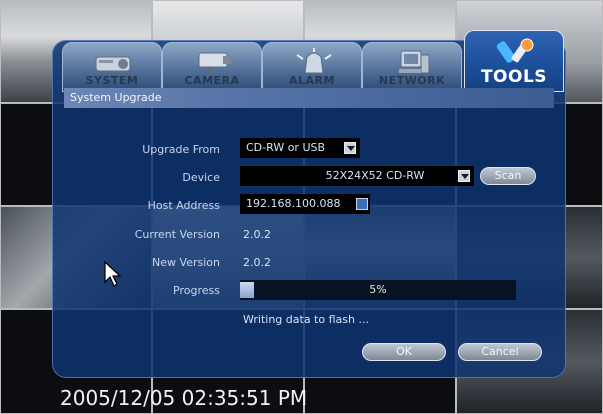  What do you see at coordinates (362, 204) in the screenshot?
I see `keyboard-icon` at bounding box center [362, 204].